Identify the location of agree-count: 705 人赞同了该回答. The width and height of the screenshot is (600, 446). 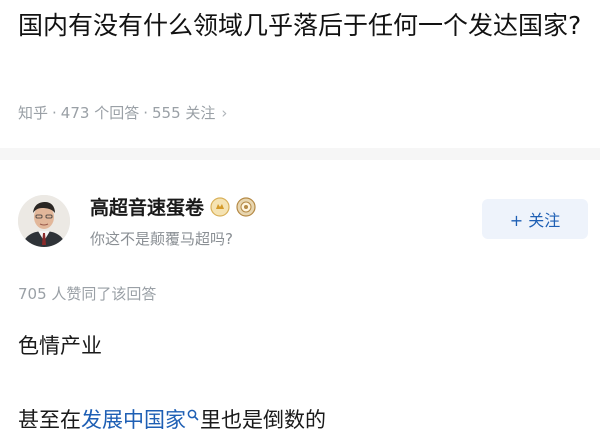
(87, 294).